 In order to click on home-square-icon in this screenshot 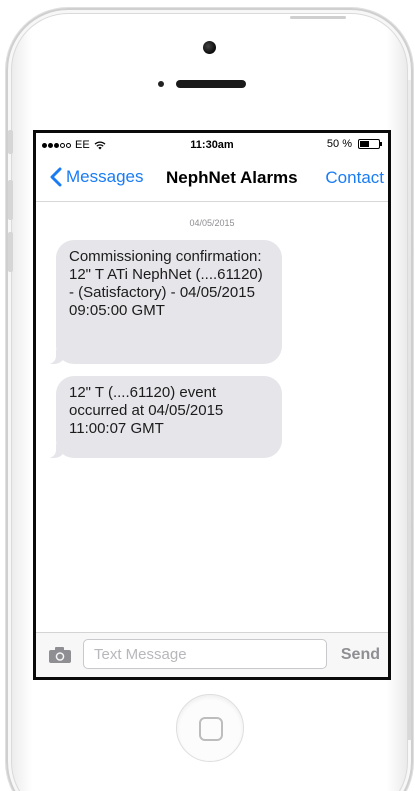, I will do `click(211, 729)`.